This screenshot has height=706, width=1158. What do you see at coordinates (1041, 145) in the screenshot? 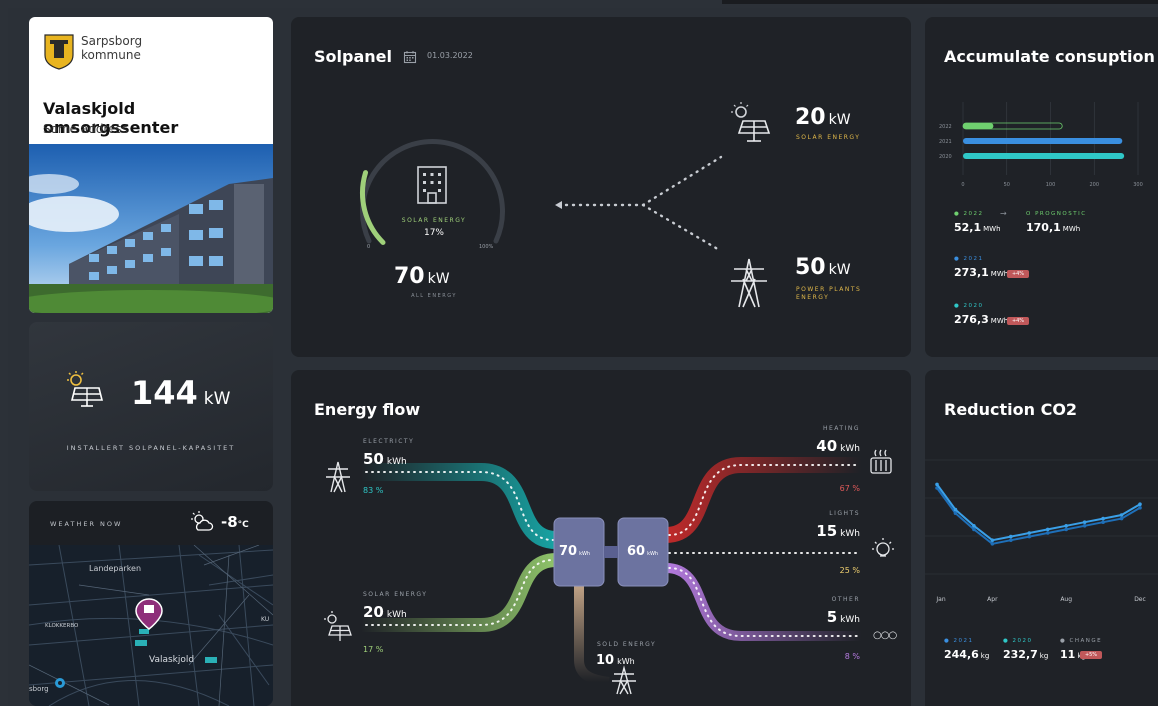
I see `accumulate-chart: 0 50 100 200 300 2022 2021 2020` at bounding box center [1041, 145].